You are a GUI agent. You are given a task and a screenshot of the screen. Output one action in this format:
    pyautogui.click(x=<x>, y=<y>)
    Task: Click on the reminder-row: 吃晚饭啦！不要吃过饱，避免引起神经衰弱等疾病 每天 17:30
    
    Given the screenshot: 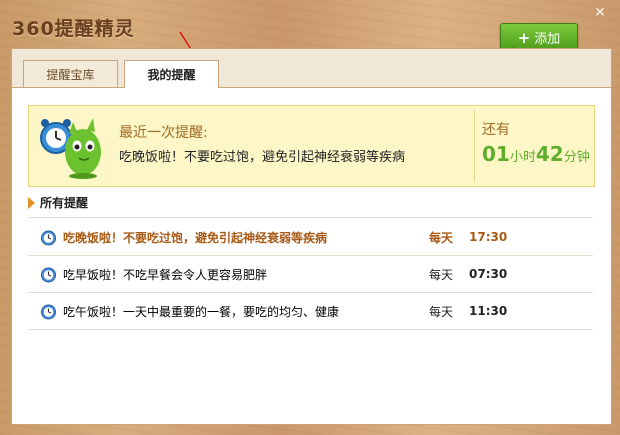 What is the action you would take?
    pyautogui.click(x=310, y=237)
    